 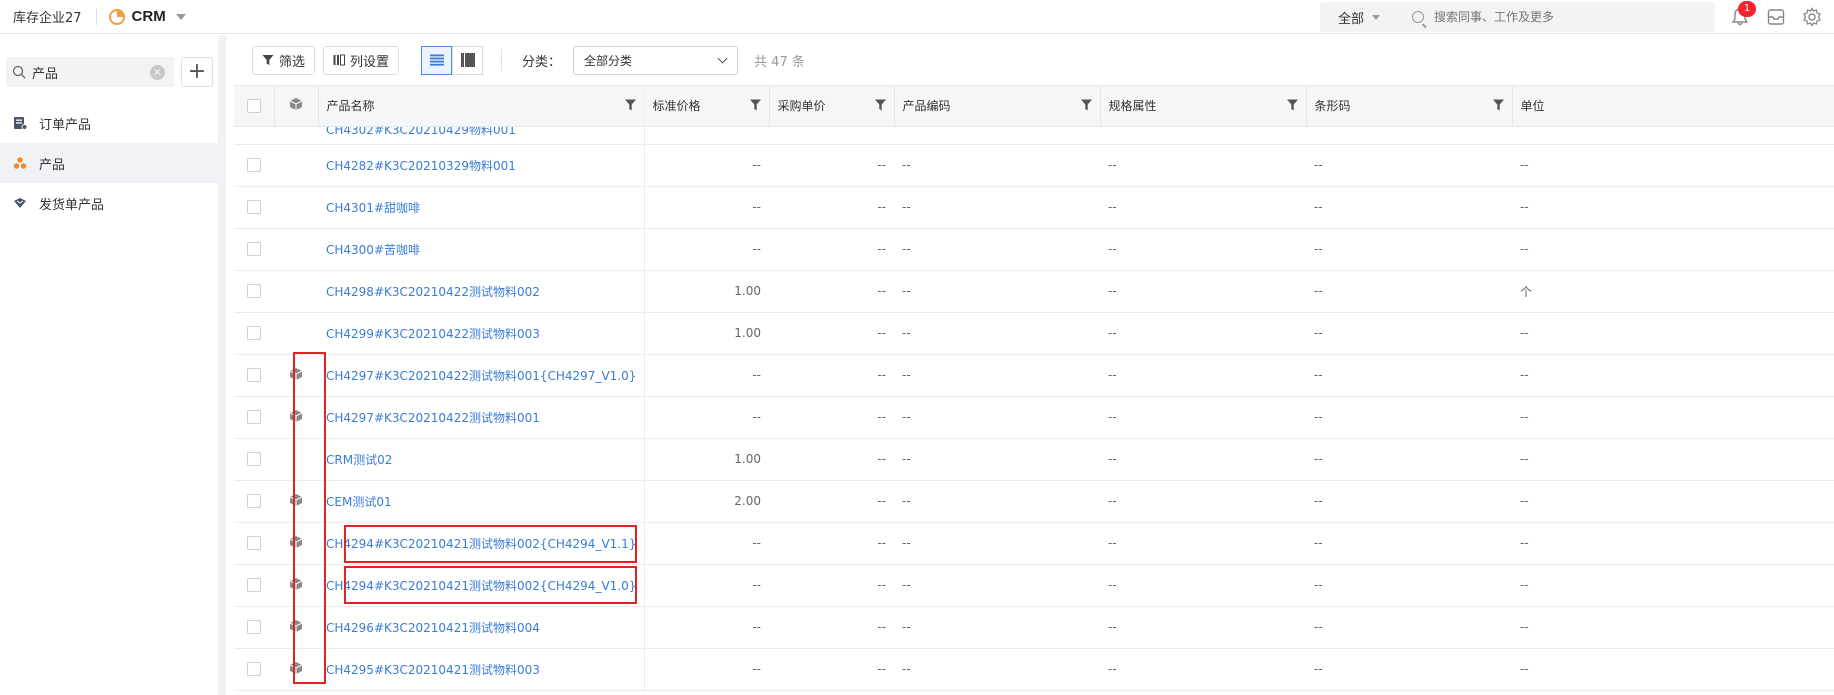 I want to click on sidebar-item-product: 产品, so click(x=109, y=163).